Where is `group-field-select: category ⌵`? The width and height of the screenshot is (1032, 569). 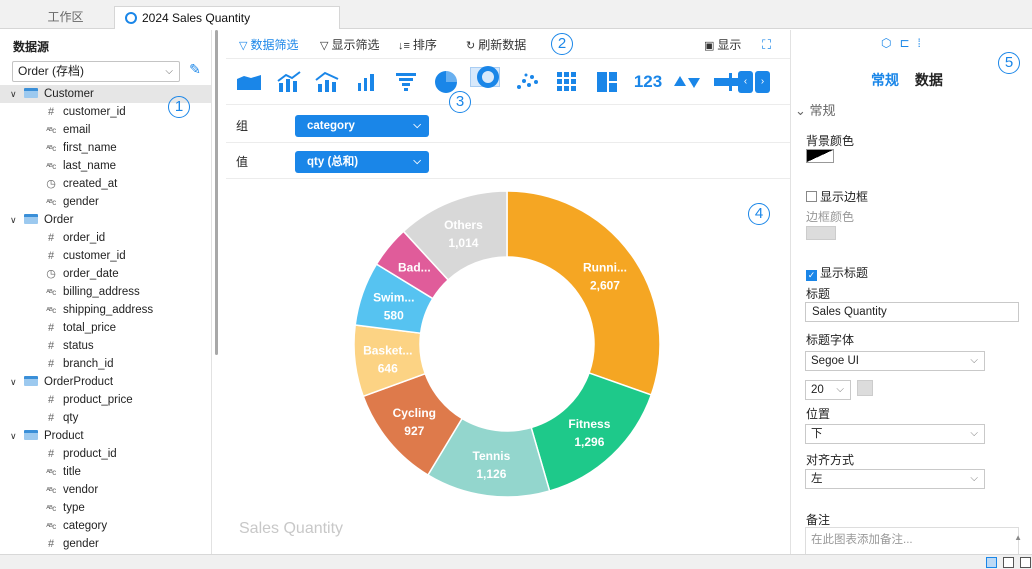
group-field-select: category ⌵ is located at coordinates (362, 126).